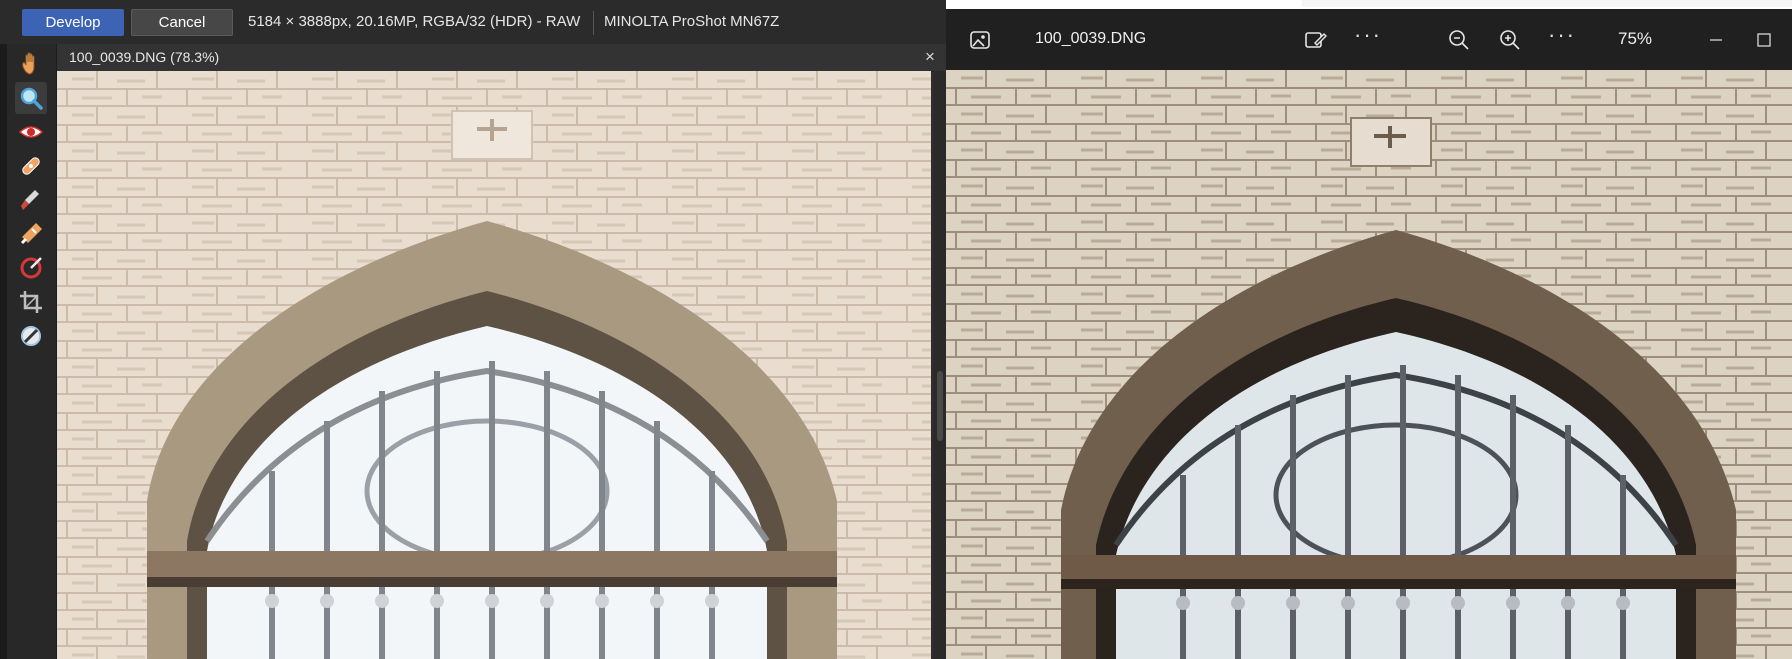 The height and width of the screenshot is (659, 1792). Describe the element at coordinates (930, 57) in the screenshot. I see `close-tab-button: ×` at that location.